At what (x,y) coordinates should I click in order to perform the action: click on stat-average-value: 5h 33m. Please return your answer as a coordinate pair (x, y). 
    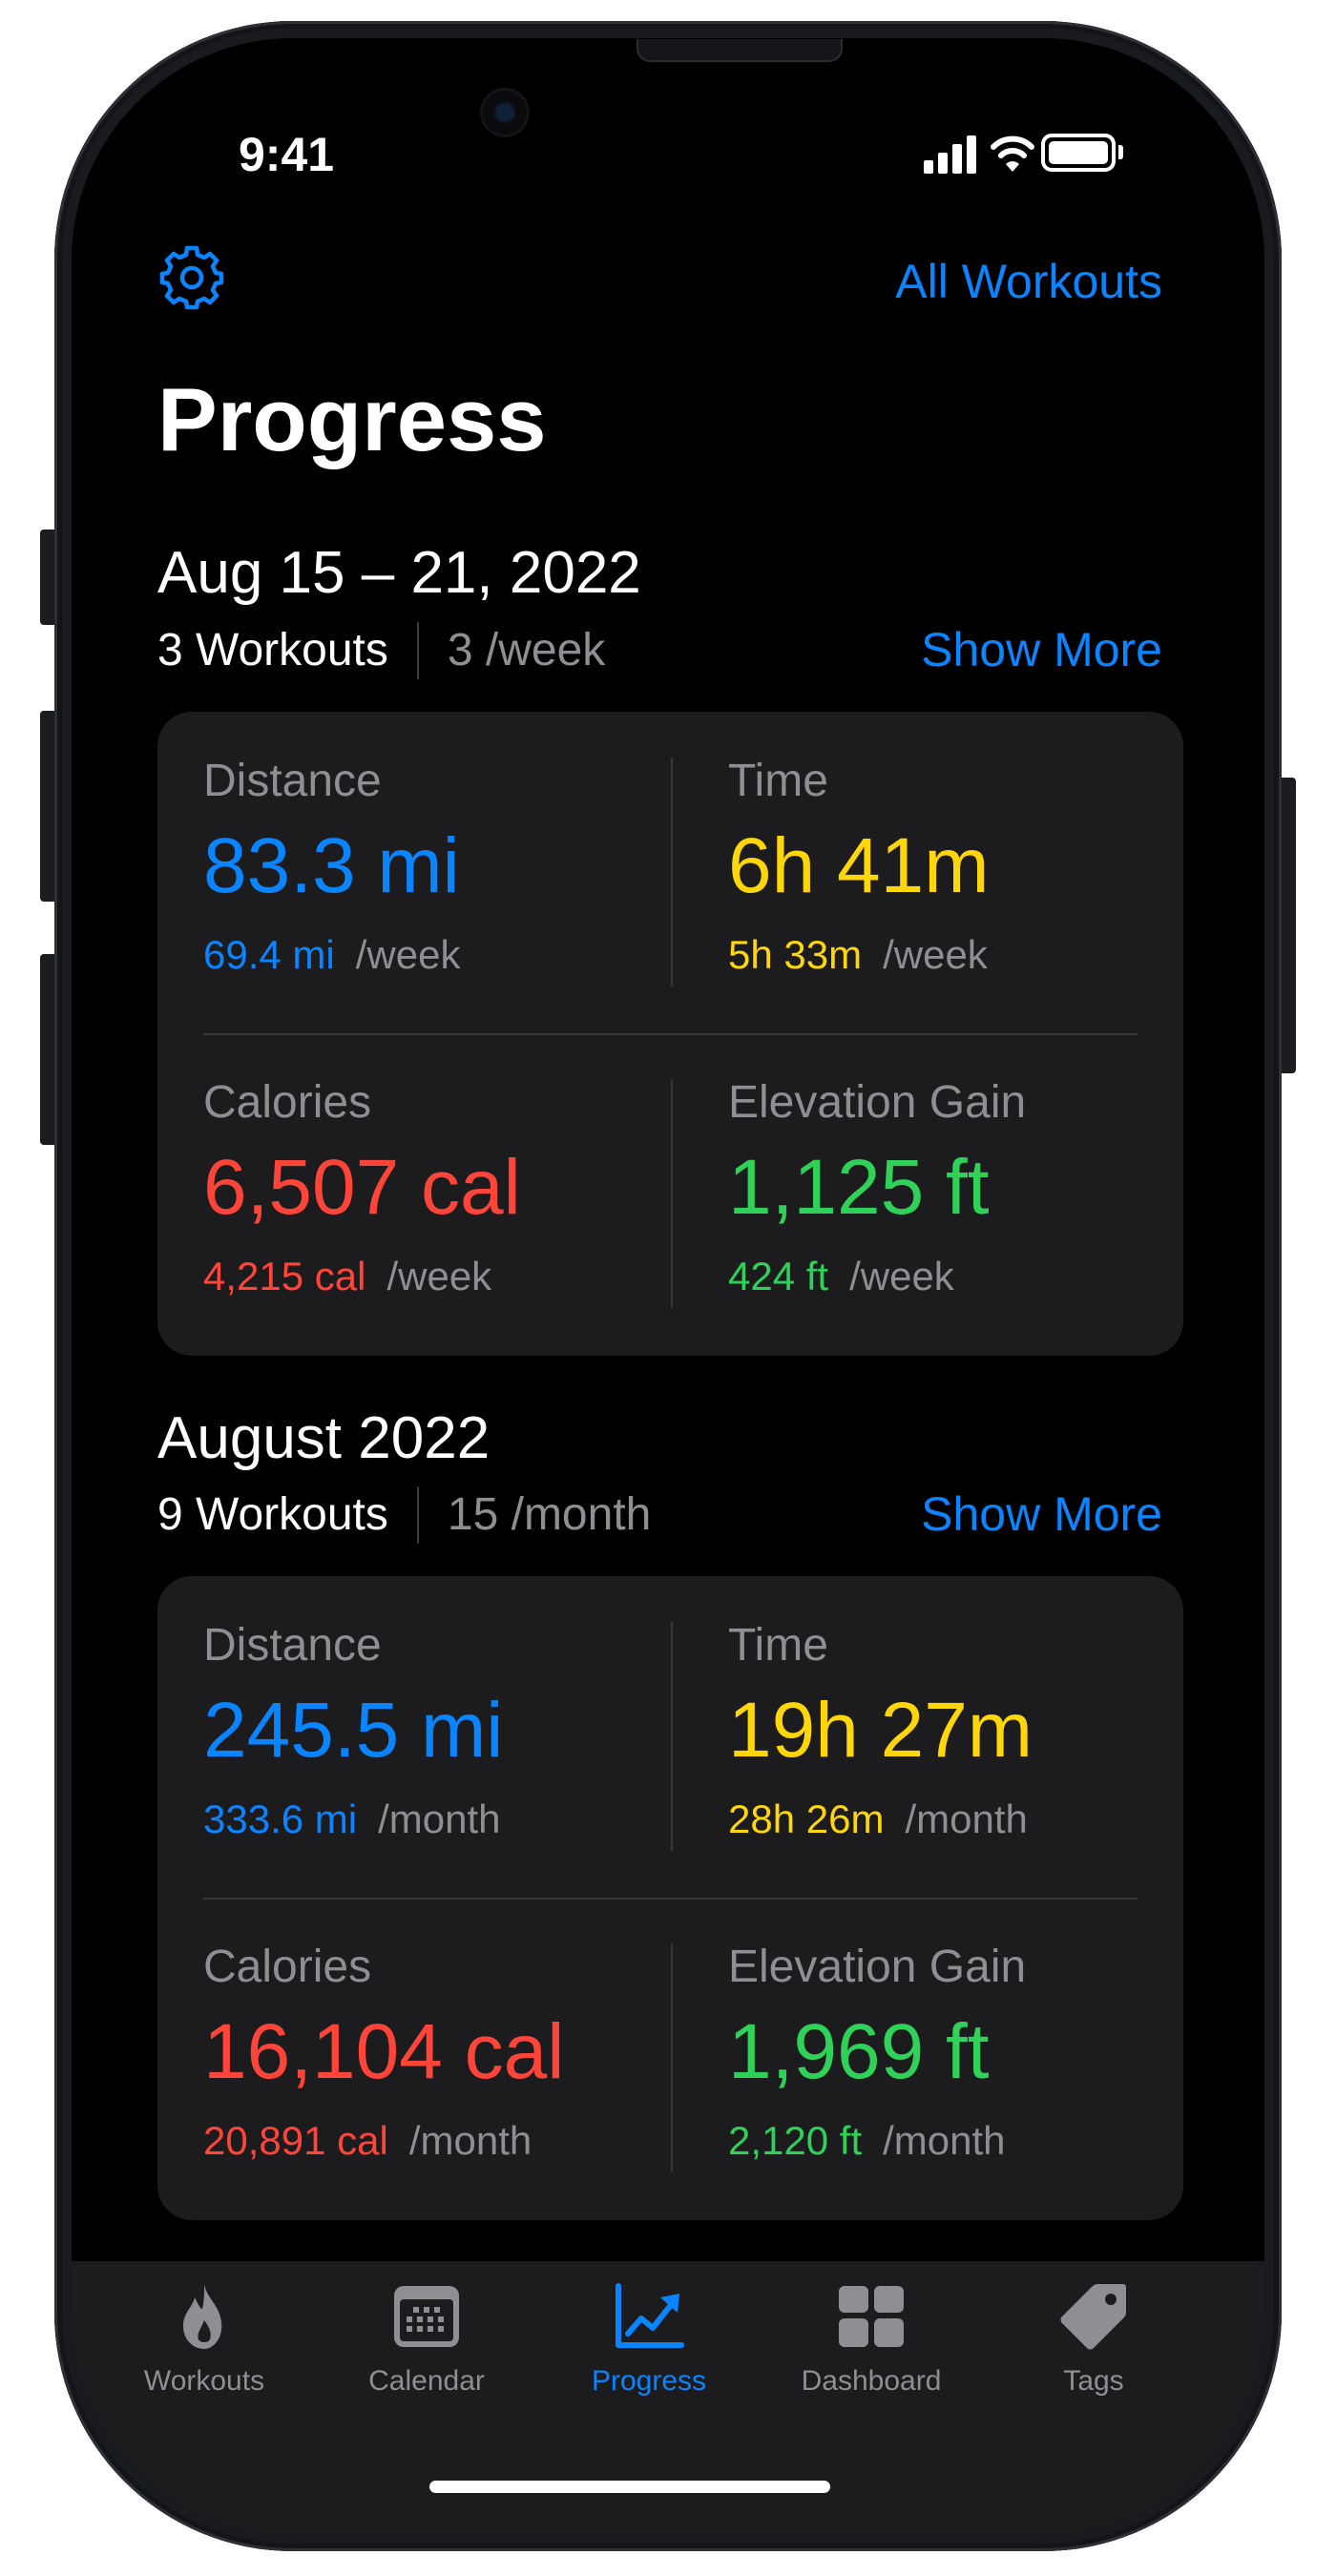
    Looking at the image, I should click on (795, 954).